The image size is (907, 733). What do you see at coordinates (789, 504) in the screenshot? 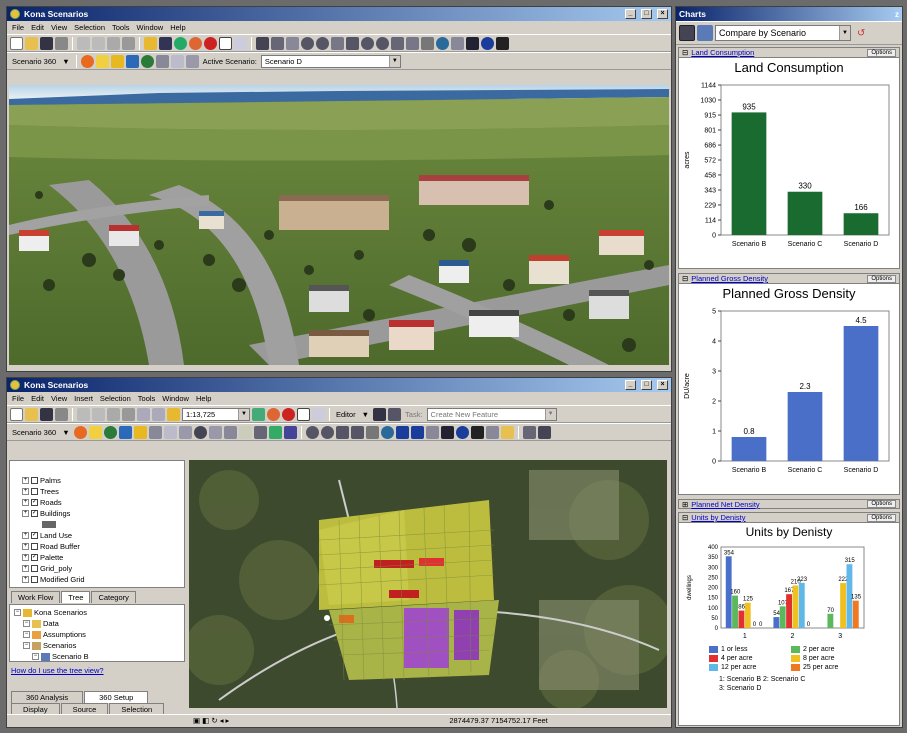
I see `net-density-header: ⊞ Planned Net Density Options` at bounding box center [789, 504].